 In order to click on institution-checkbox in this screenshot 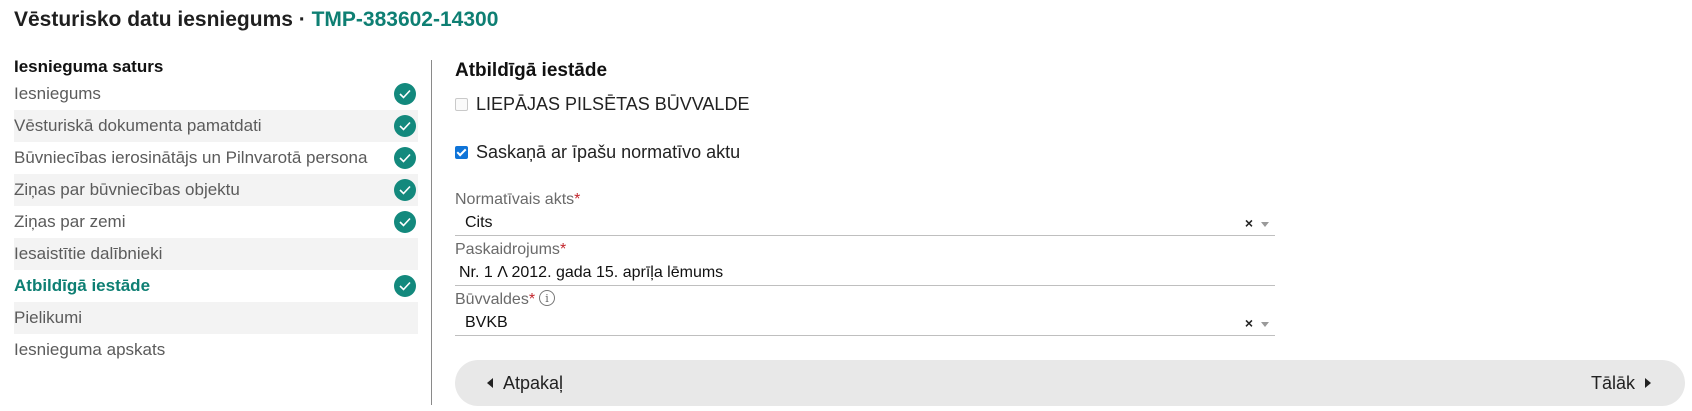, I will do `click(461, 104)`.